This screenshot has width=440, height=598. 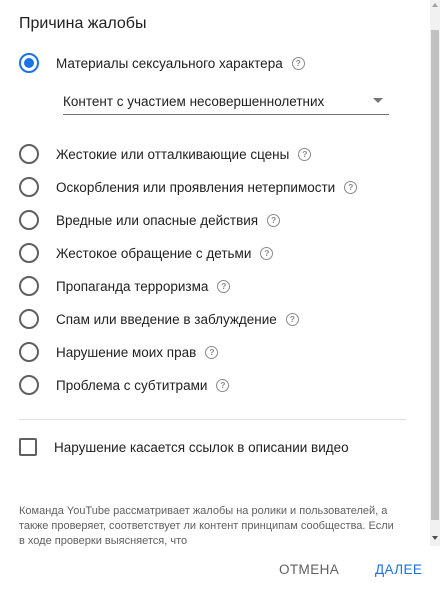 I want to click on reason-option-violent: Жестокие или отталкивающие сцены ?, so click(x=165, y=154).